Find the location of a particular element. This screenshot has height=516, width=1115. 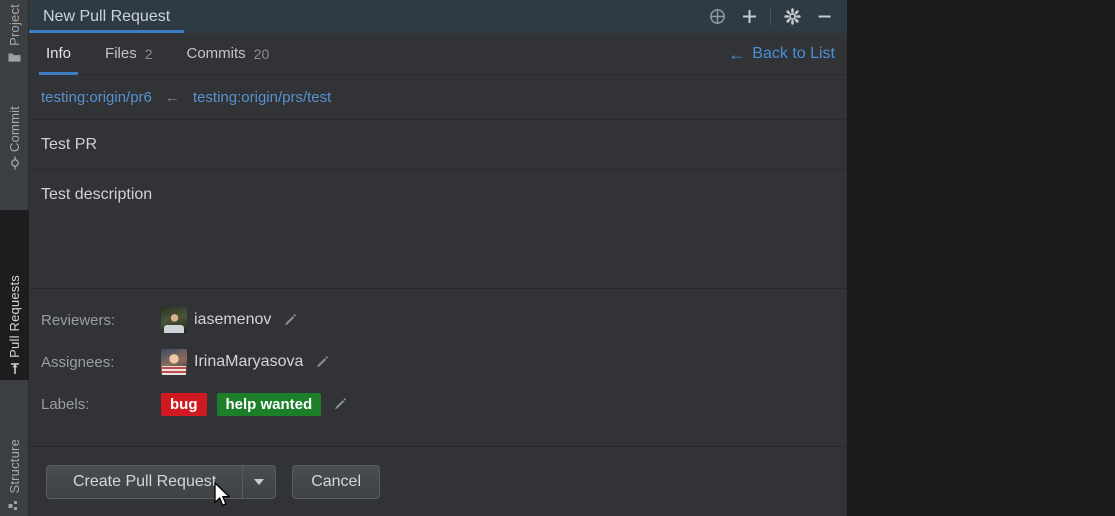

edit-assignees-pencil-icon is located at coordinates (322, 362).